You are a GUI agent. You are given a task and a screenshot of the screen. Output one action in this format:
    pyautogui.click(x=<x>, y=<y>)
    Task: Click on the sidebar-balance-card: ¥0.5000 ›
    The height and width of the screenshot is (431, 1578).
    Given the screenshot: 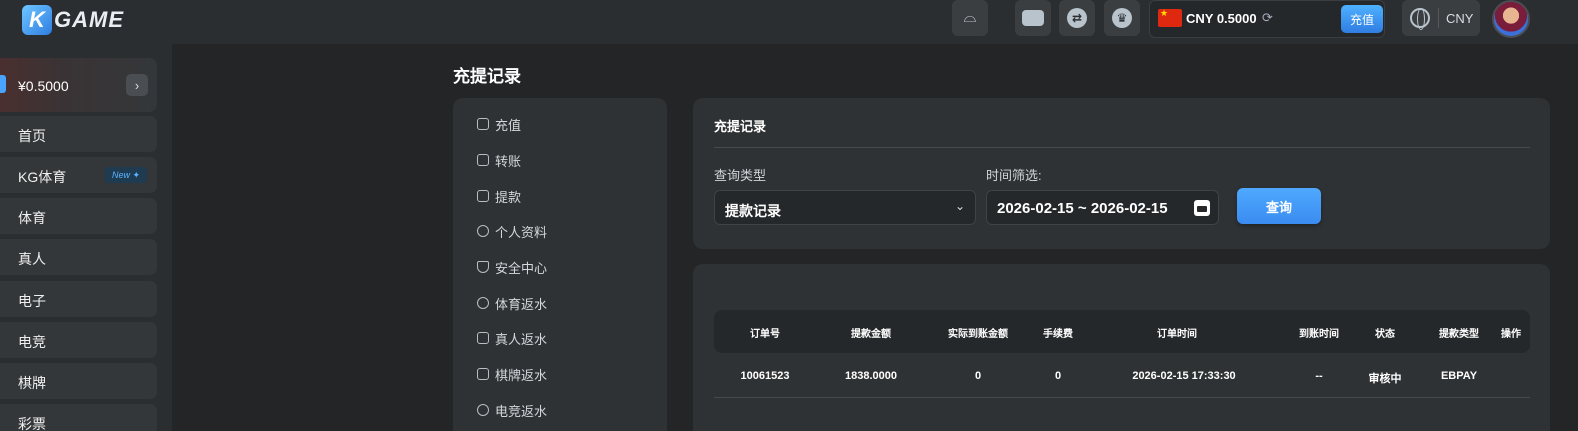 What is the action you would take?
    pyautogui.click(x=78, y=85)
    